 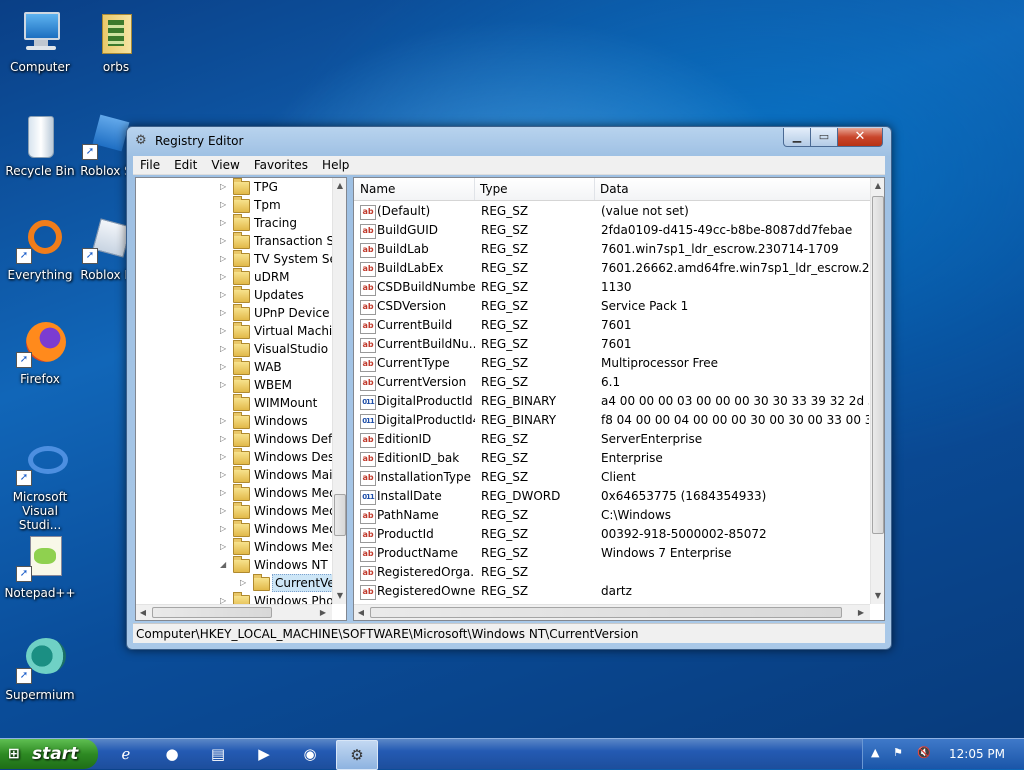 What do you see at coordinates (234, 295) in the screenshot?
I see `tree-item: ▷ Updates` at bounding box center [234, 295].